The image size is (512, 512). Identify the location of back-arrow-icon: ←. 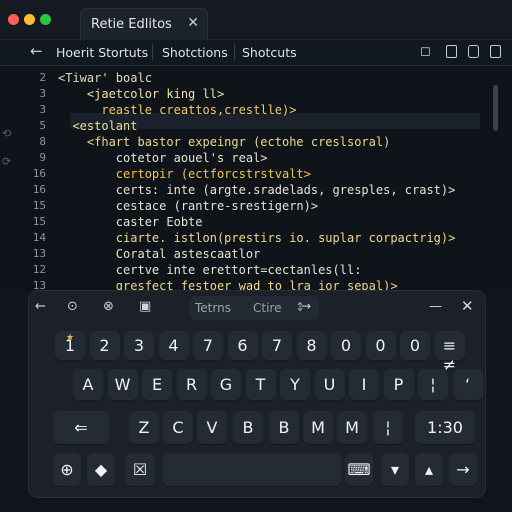
(36, 51).